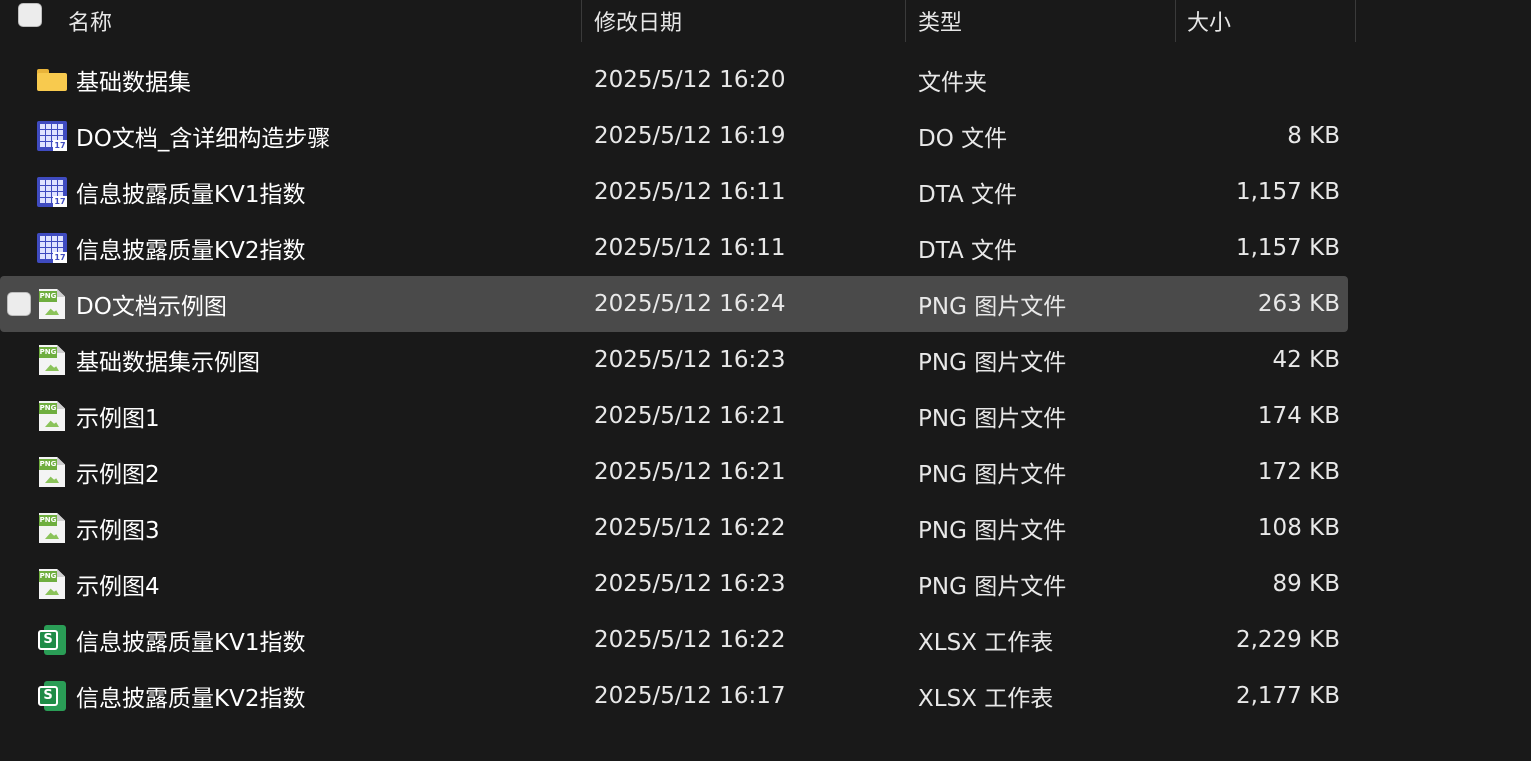 This screenshot has width=1531, height=761. What do you see at coordinates (1287, 696) in the screenshot?
I see `file-size: 2,177 KB` at bounding box center [1287, 696].